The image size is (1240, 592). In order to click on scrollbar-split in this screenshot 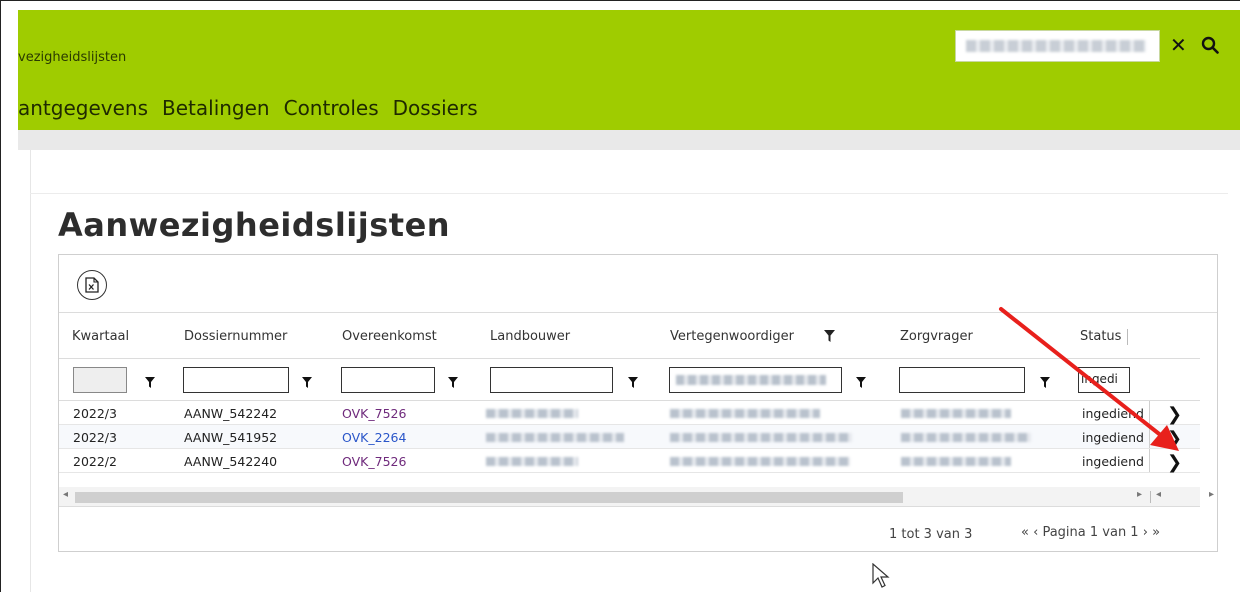, I will do `click(1150, 497)`.